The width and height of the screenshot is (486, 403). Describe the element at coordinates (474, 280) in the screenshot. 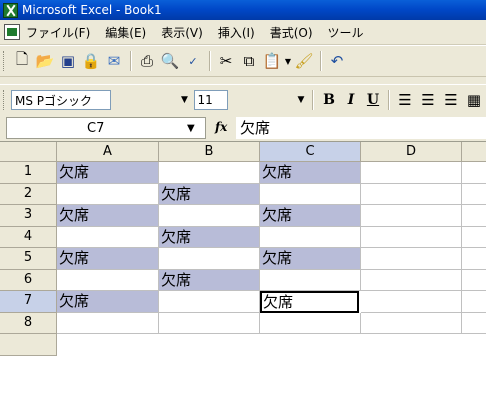

I see `cell-e6` at that location.